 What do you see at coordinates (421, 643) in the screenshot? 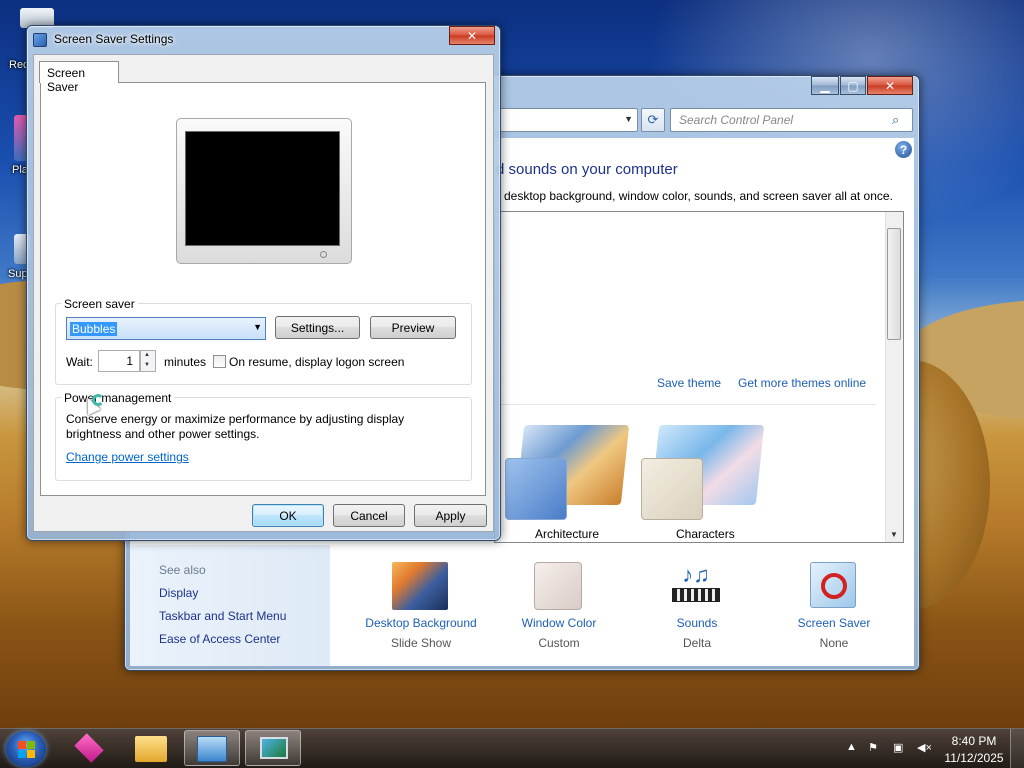
I see `desktop-background-value: Slide Show` at bounding box center [421, 643].